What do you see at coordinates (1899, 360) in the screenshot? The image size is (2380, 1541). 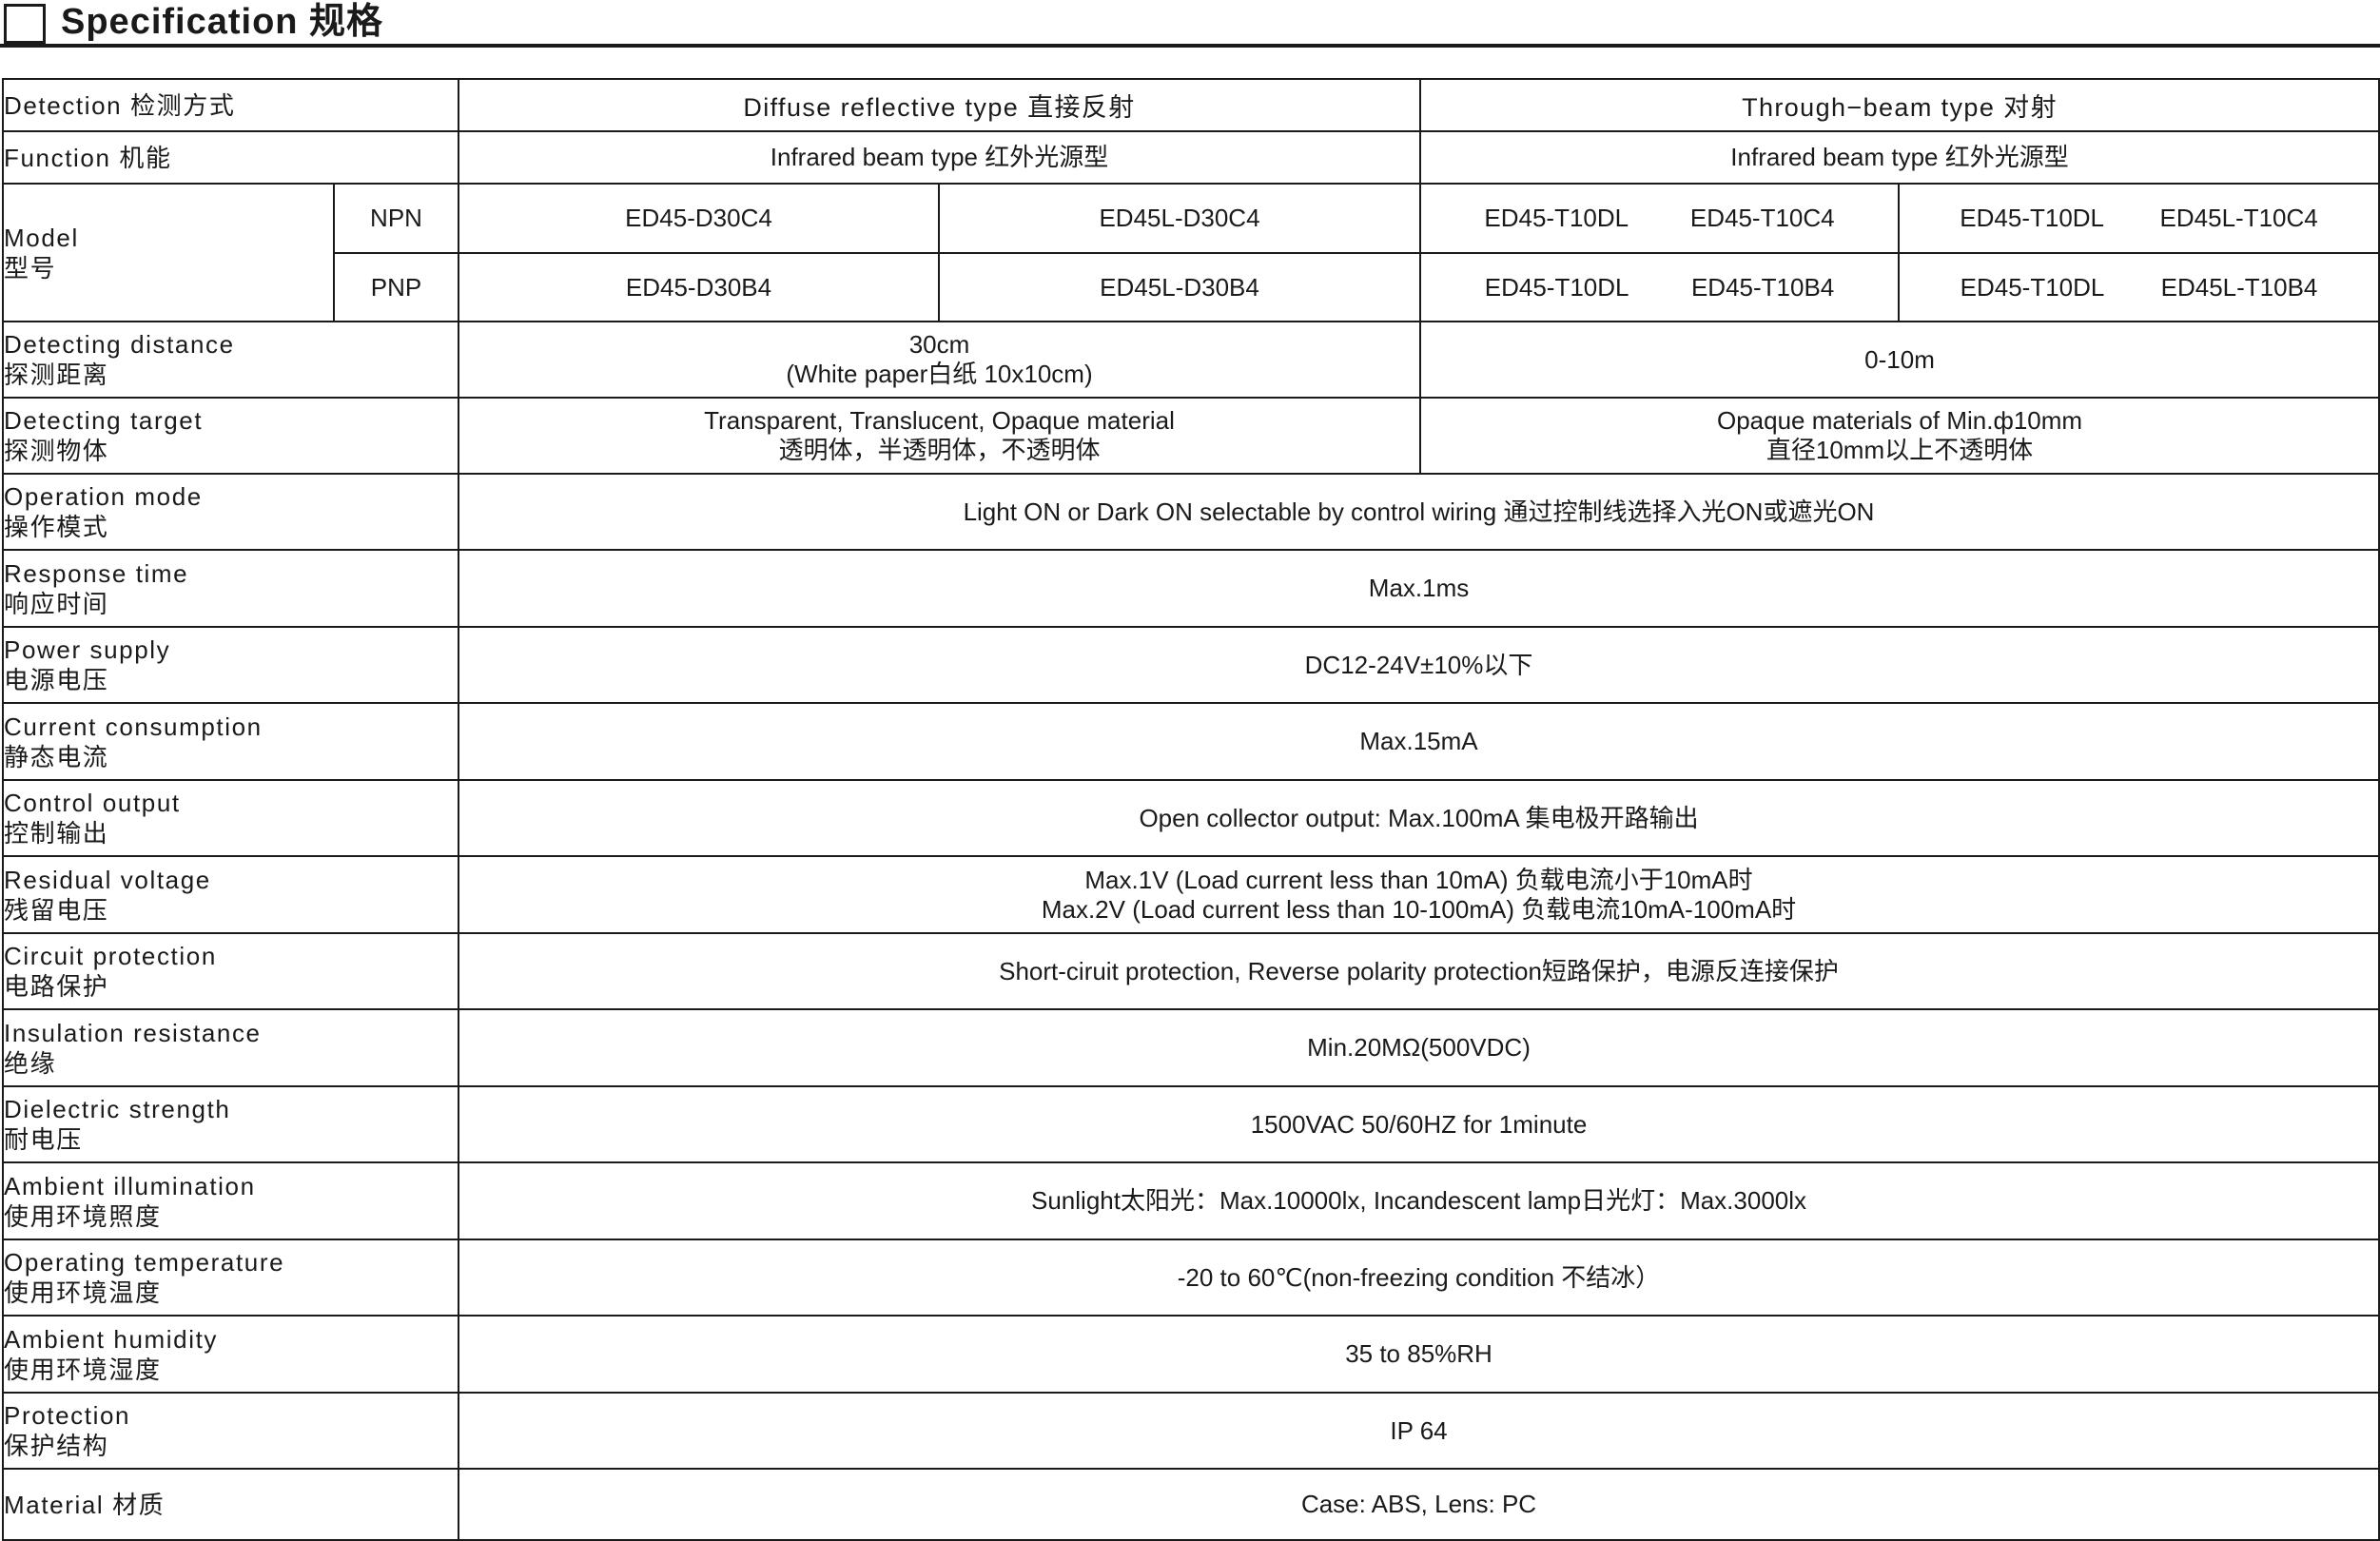 I see `distance-through: 0-10m` at bounding box center [1899, 360].